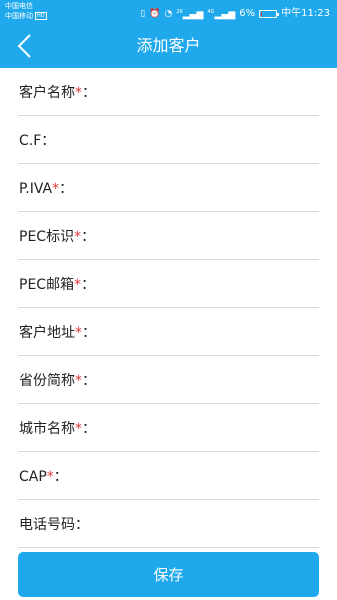  Describe the element at coordinates (19, 6) in the screenshot. I see `carrier-1: 中国电信` at that location.